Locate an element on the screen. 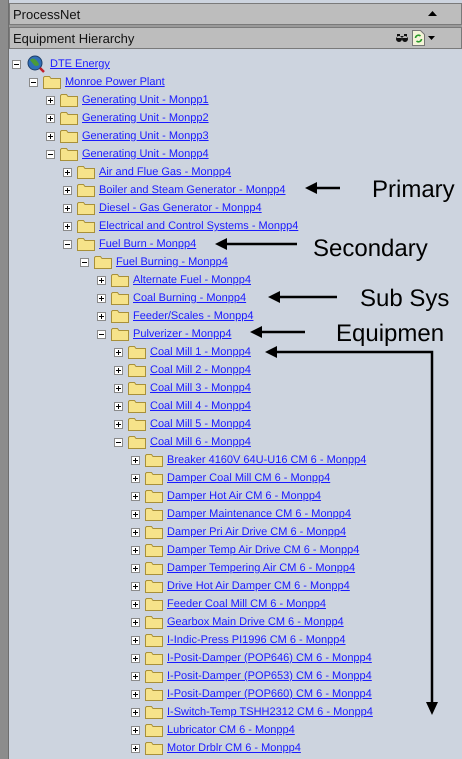 The width and height of the screenshot is (462, 759). tree-item-link: Electrical and Control Systems - Monpp4 is located at coordinates (198, 226).